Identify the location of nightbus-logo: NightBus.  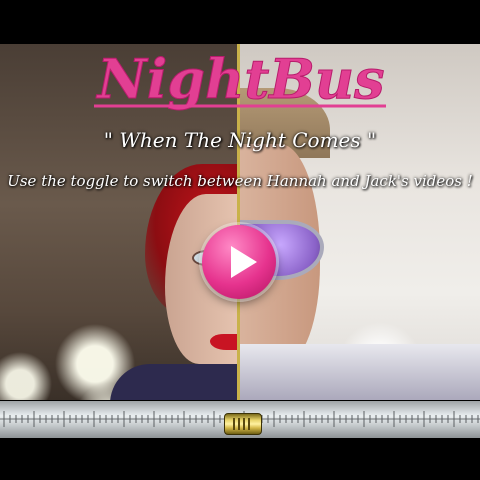
(240, 79).